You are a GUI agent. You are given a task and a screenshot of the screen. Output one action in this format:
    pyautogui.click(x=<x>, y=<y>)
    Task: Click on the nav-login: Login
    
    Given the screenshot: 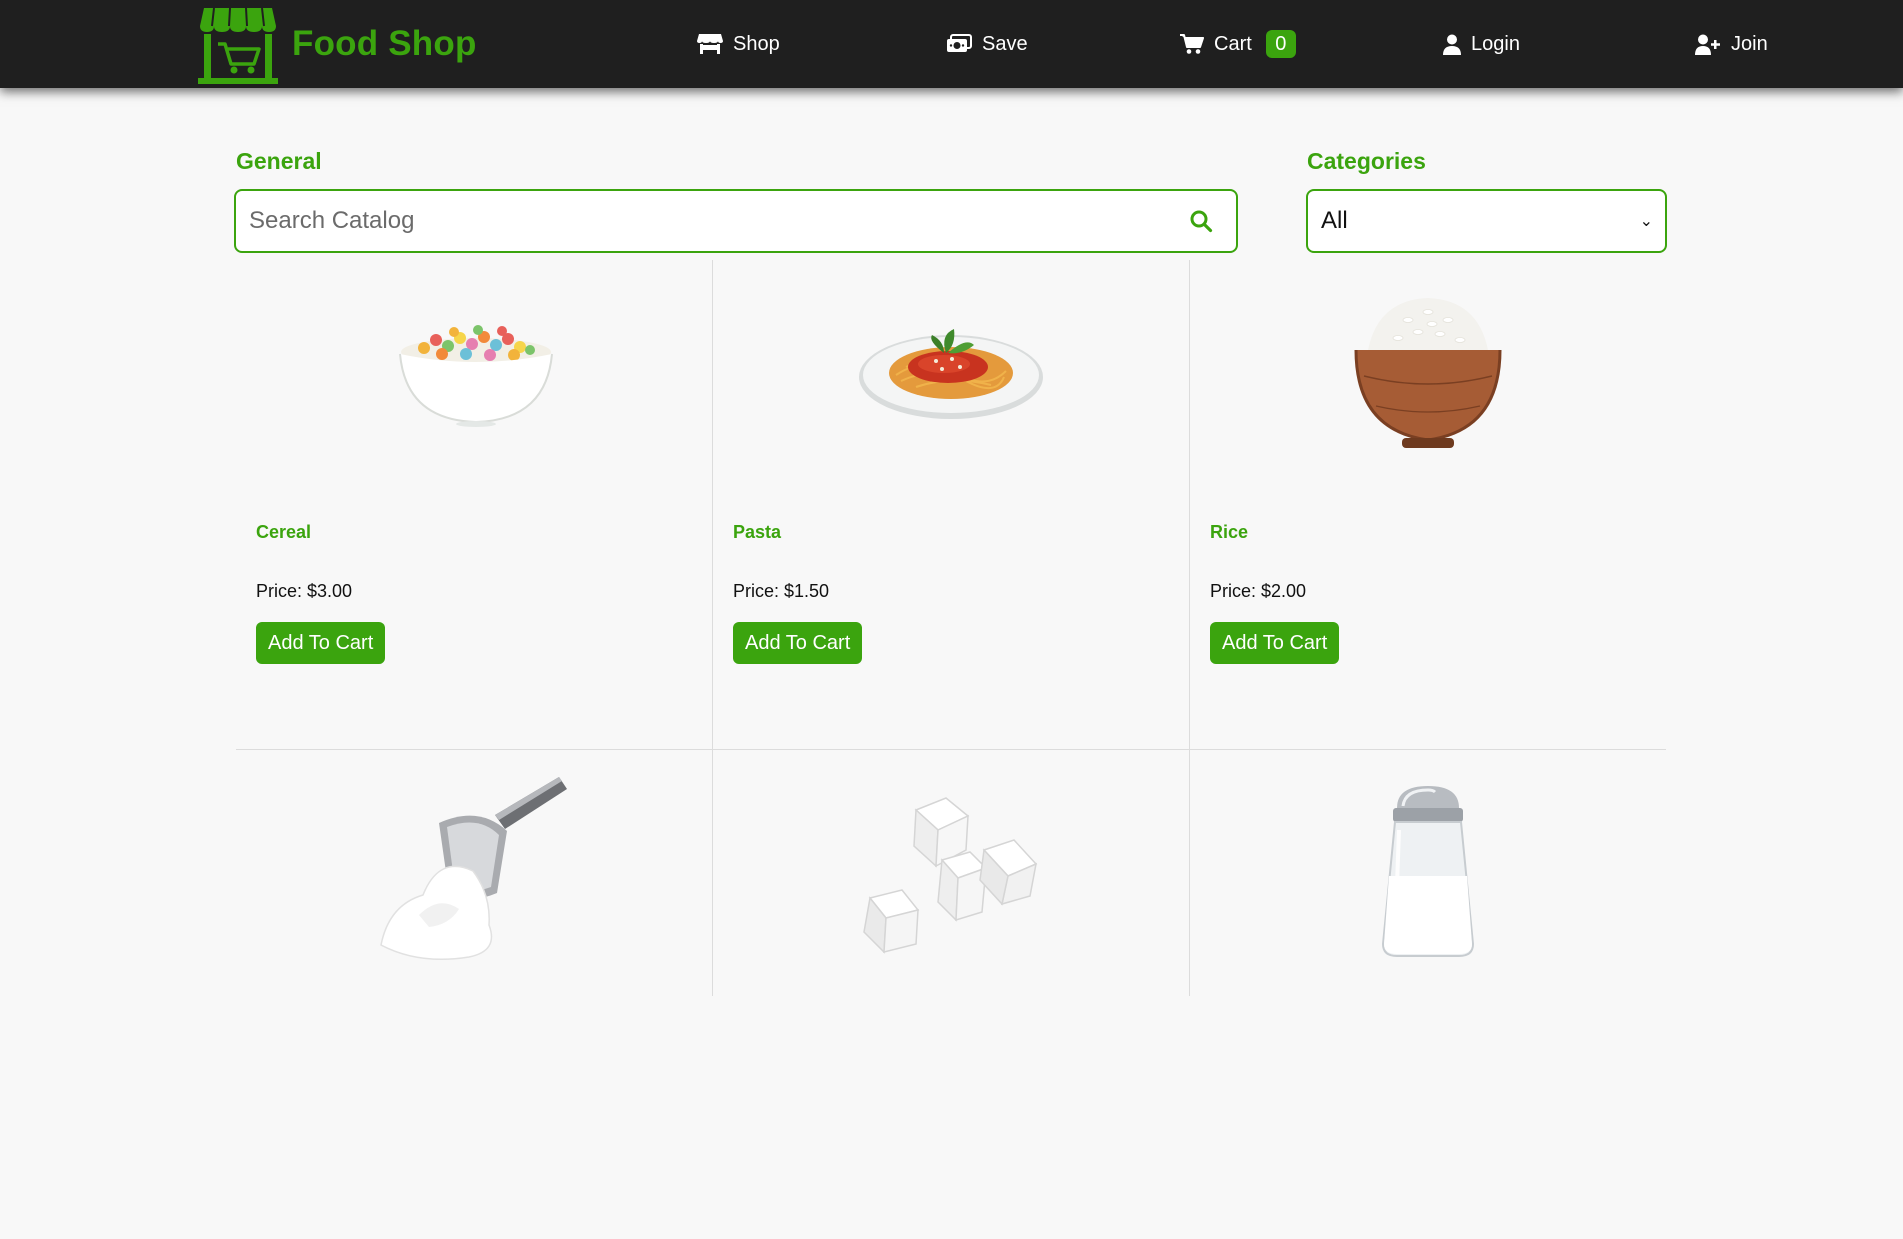 What is the action you would take?
    pyautogui.click(x=1481, y=44)
    